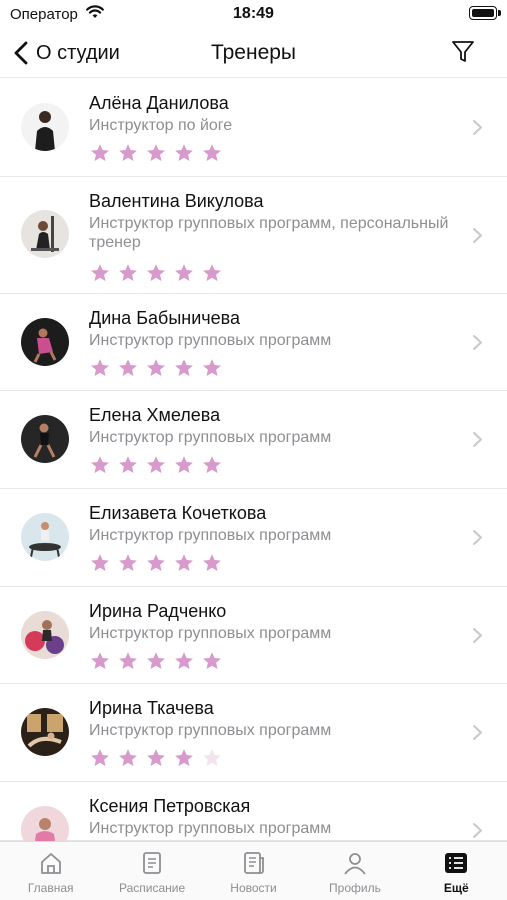 The height and width of the screenshot is (900, 507). I want to click on tab-label: Главная, so click(50, 888).